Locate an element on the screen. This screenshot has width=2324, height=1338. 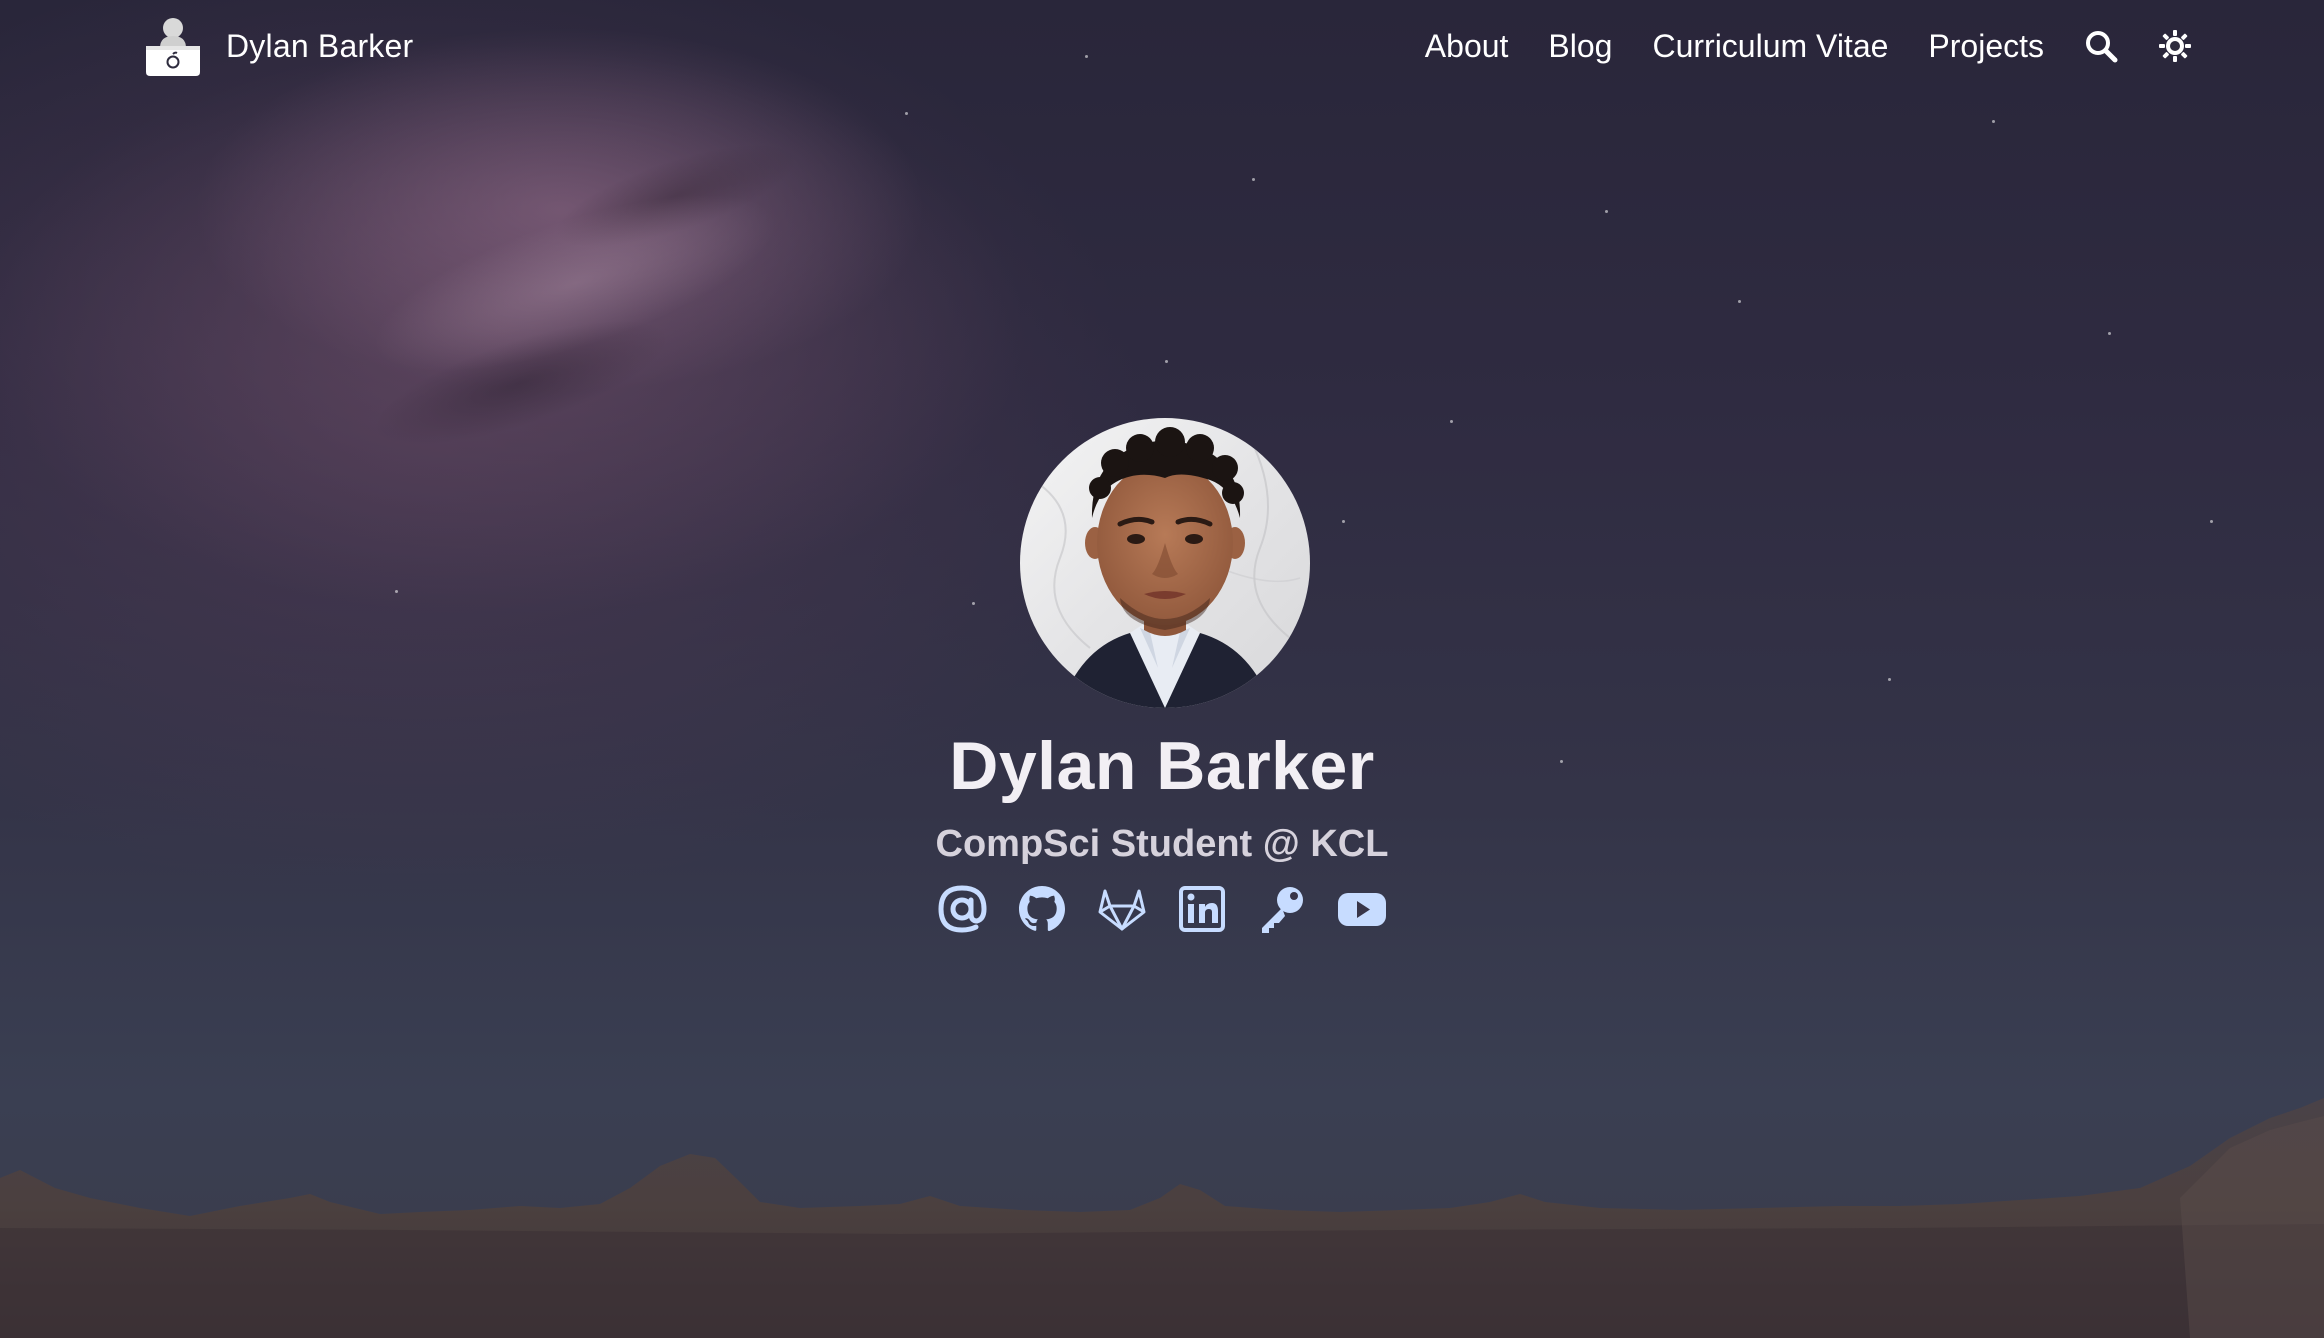
brand-home-link: Dylan Barker is located at coordinates (276, 46).